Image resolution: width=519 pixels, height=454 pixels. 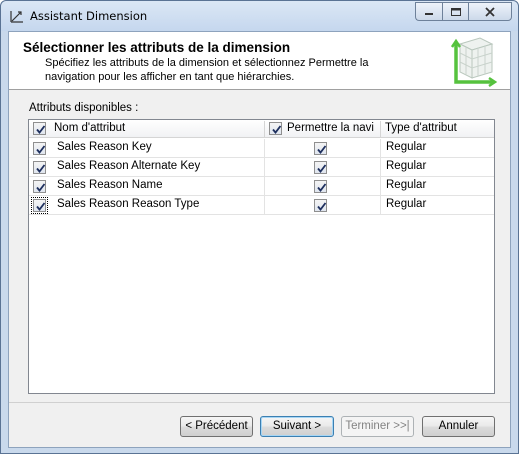 I want to click on minimize-button, so click(x=428, y=11).